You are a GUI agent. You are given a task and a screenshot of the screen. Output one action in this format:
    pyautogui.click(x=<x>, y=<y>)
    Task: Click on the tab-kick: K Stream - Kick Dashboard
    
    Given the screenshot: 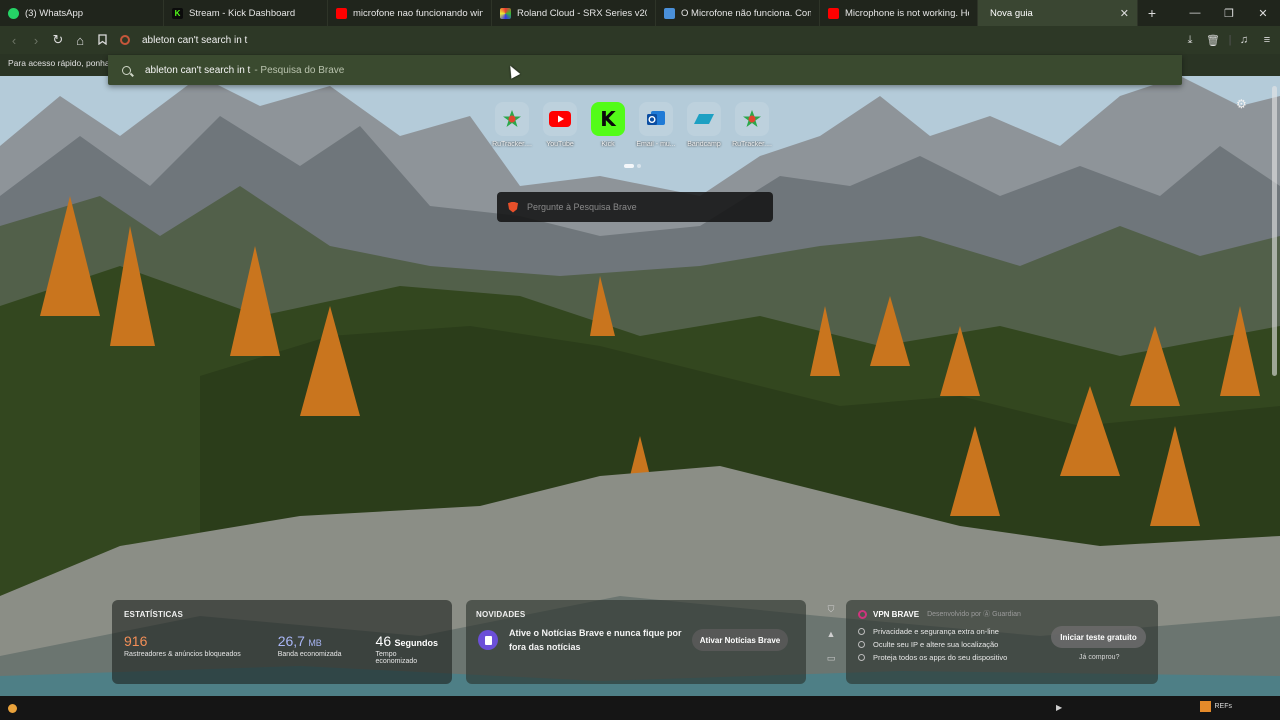 What is the action you would take?
    pyautogui.click(x=246, y=13)
    